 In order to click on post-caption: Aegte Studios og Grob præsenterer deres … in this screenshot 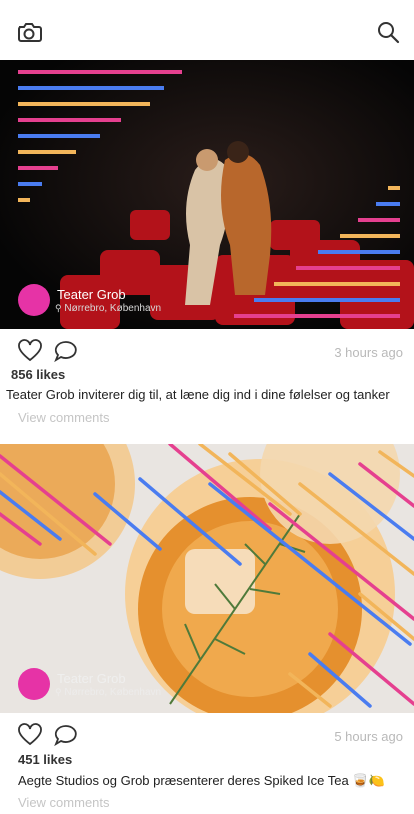, I will do `click(201, 780)`.